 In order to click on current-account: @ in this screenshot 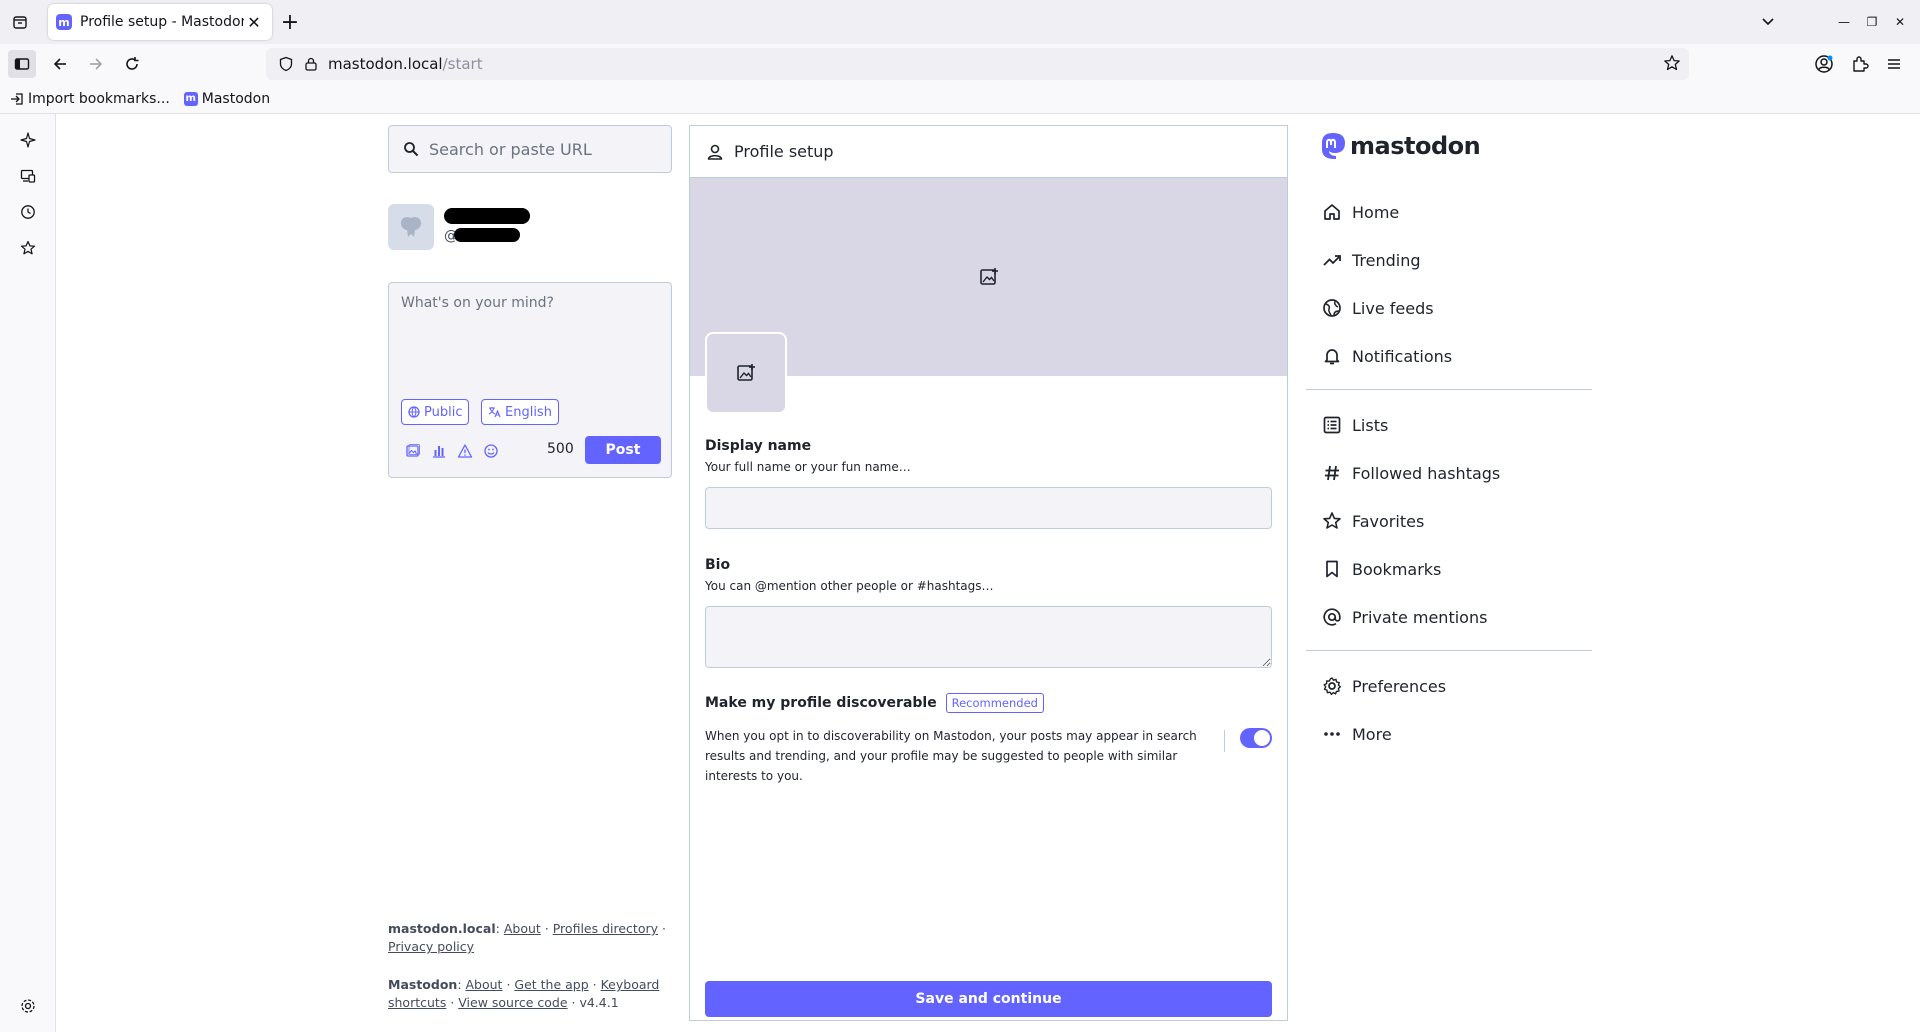, I will do `click(461, 227)`.